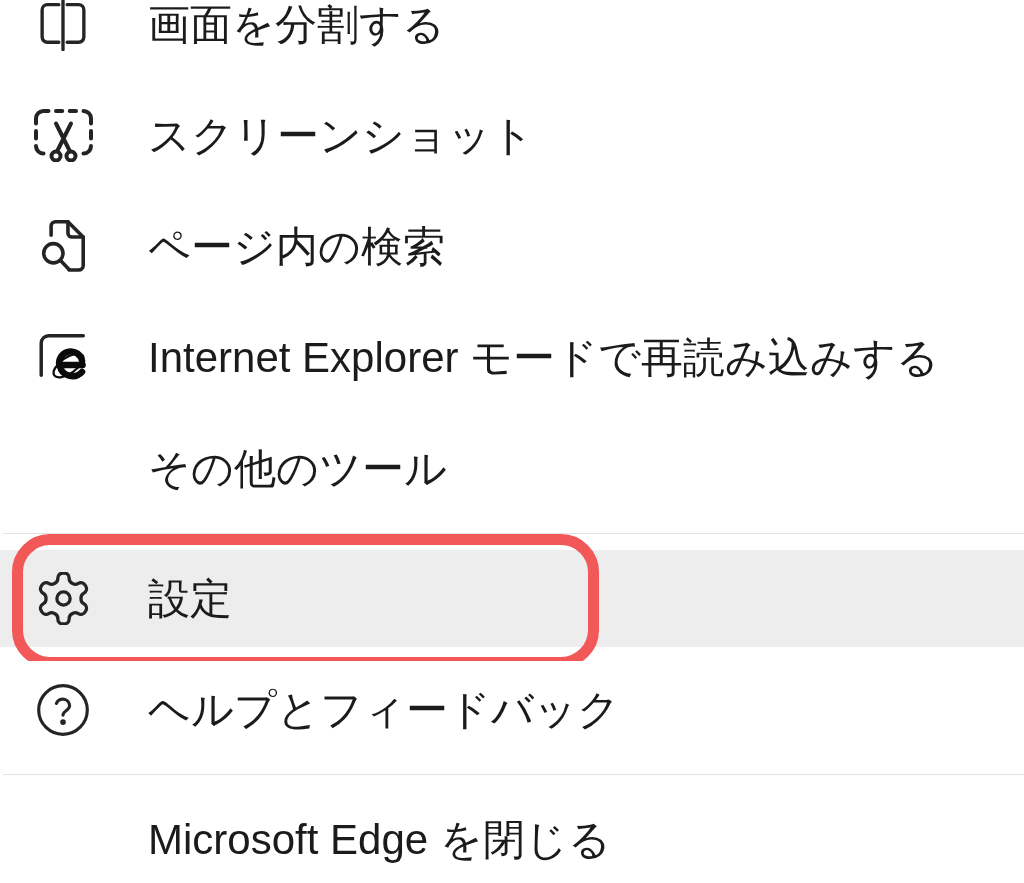 The width and height of the screenshot is (1024, 883). I want to click on scissors-frame-icon, so click(63, 135).